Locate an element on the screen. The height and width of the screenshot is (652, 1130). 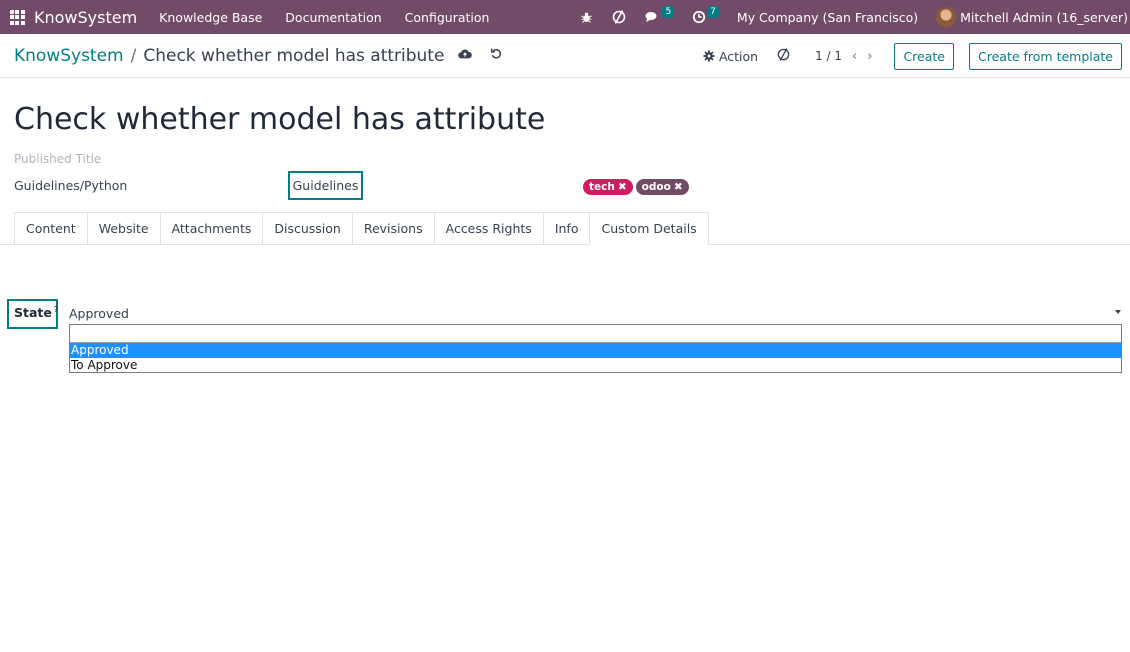
tags-list: tech ✖ odoo ✖ is located at coordinates (636, 187).